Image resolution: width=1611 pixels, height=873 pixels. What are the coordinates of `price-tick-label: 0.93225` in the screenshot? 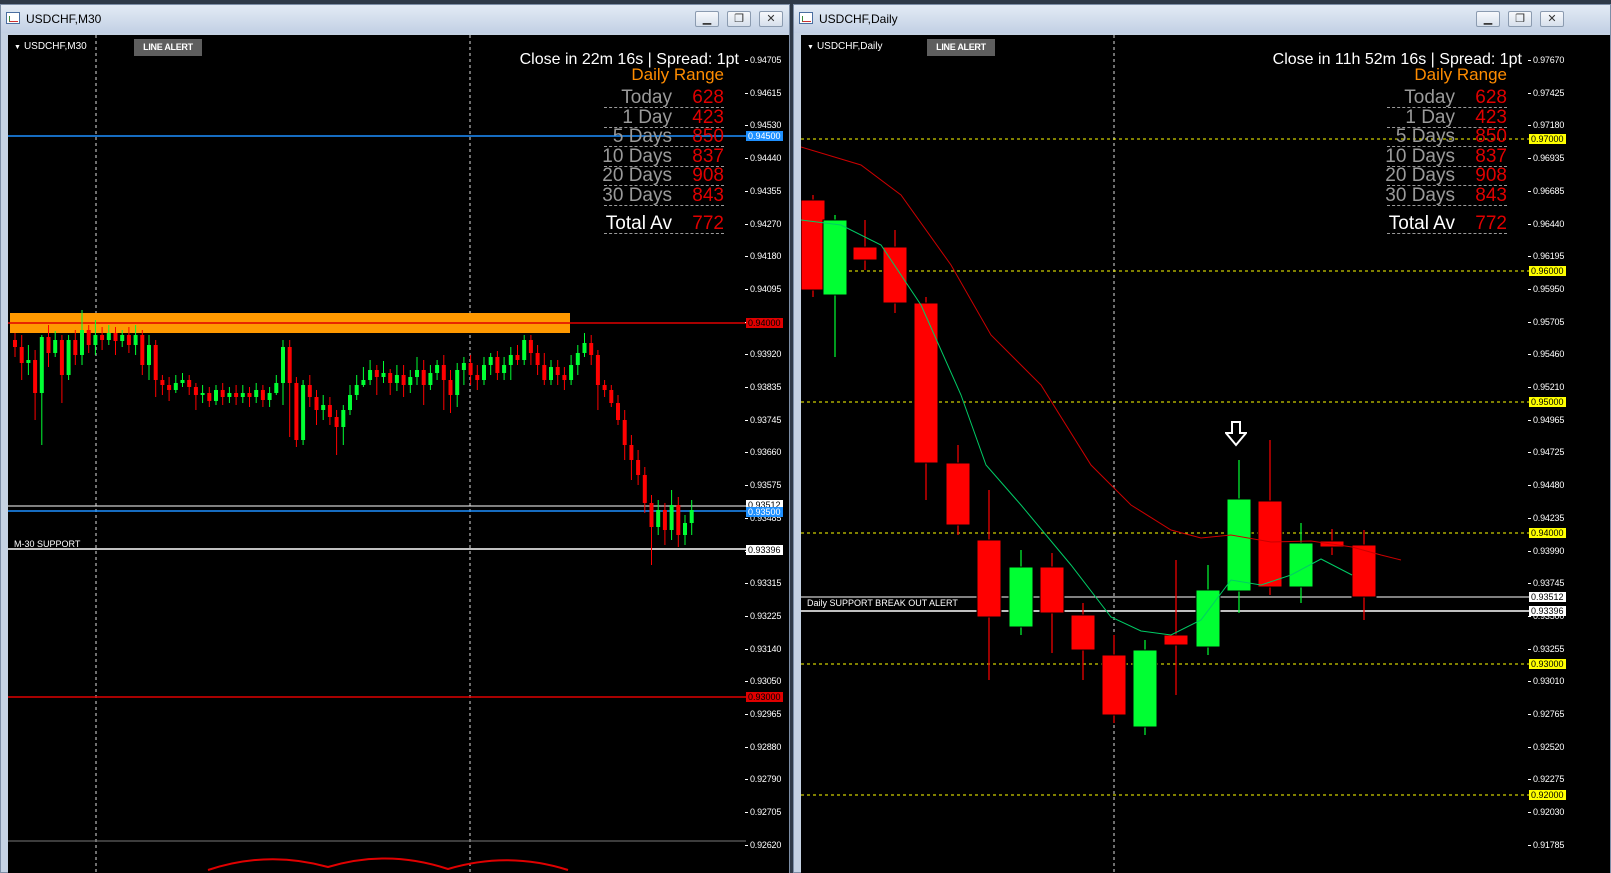 It's located at (763, 615).